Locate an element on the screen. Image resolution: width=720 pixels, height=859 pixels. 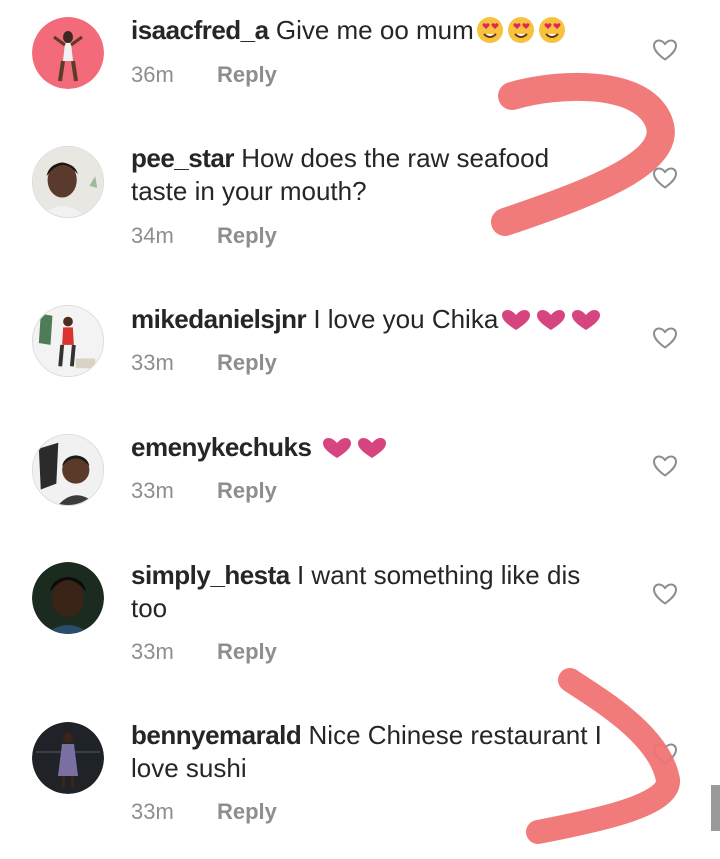
comment-body: Give me oo mum is located at coordinates (374, 30).